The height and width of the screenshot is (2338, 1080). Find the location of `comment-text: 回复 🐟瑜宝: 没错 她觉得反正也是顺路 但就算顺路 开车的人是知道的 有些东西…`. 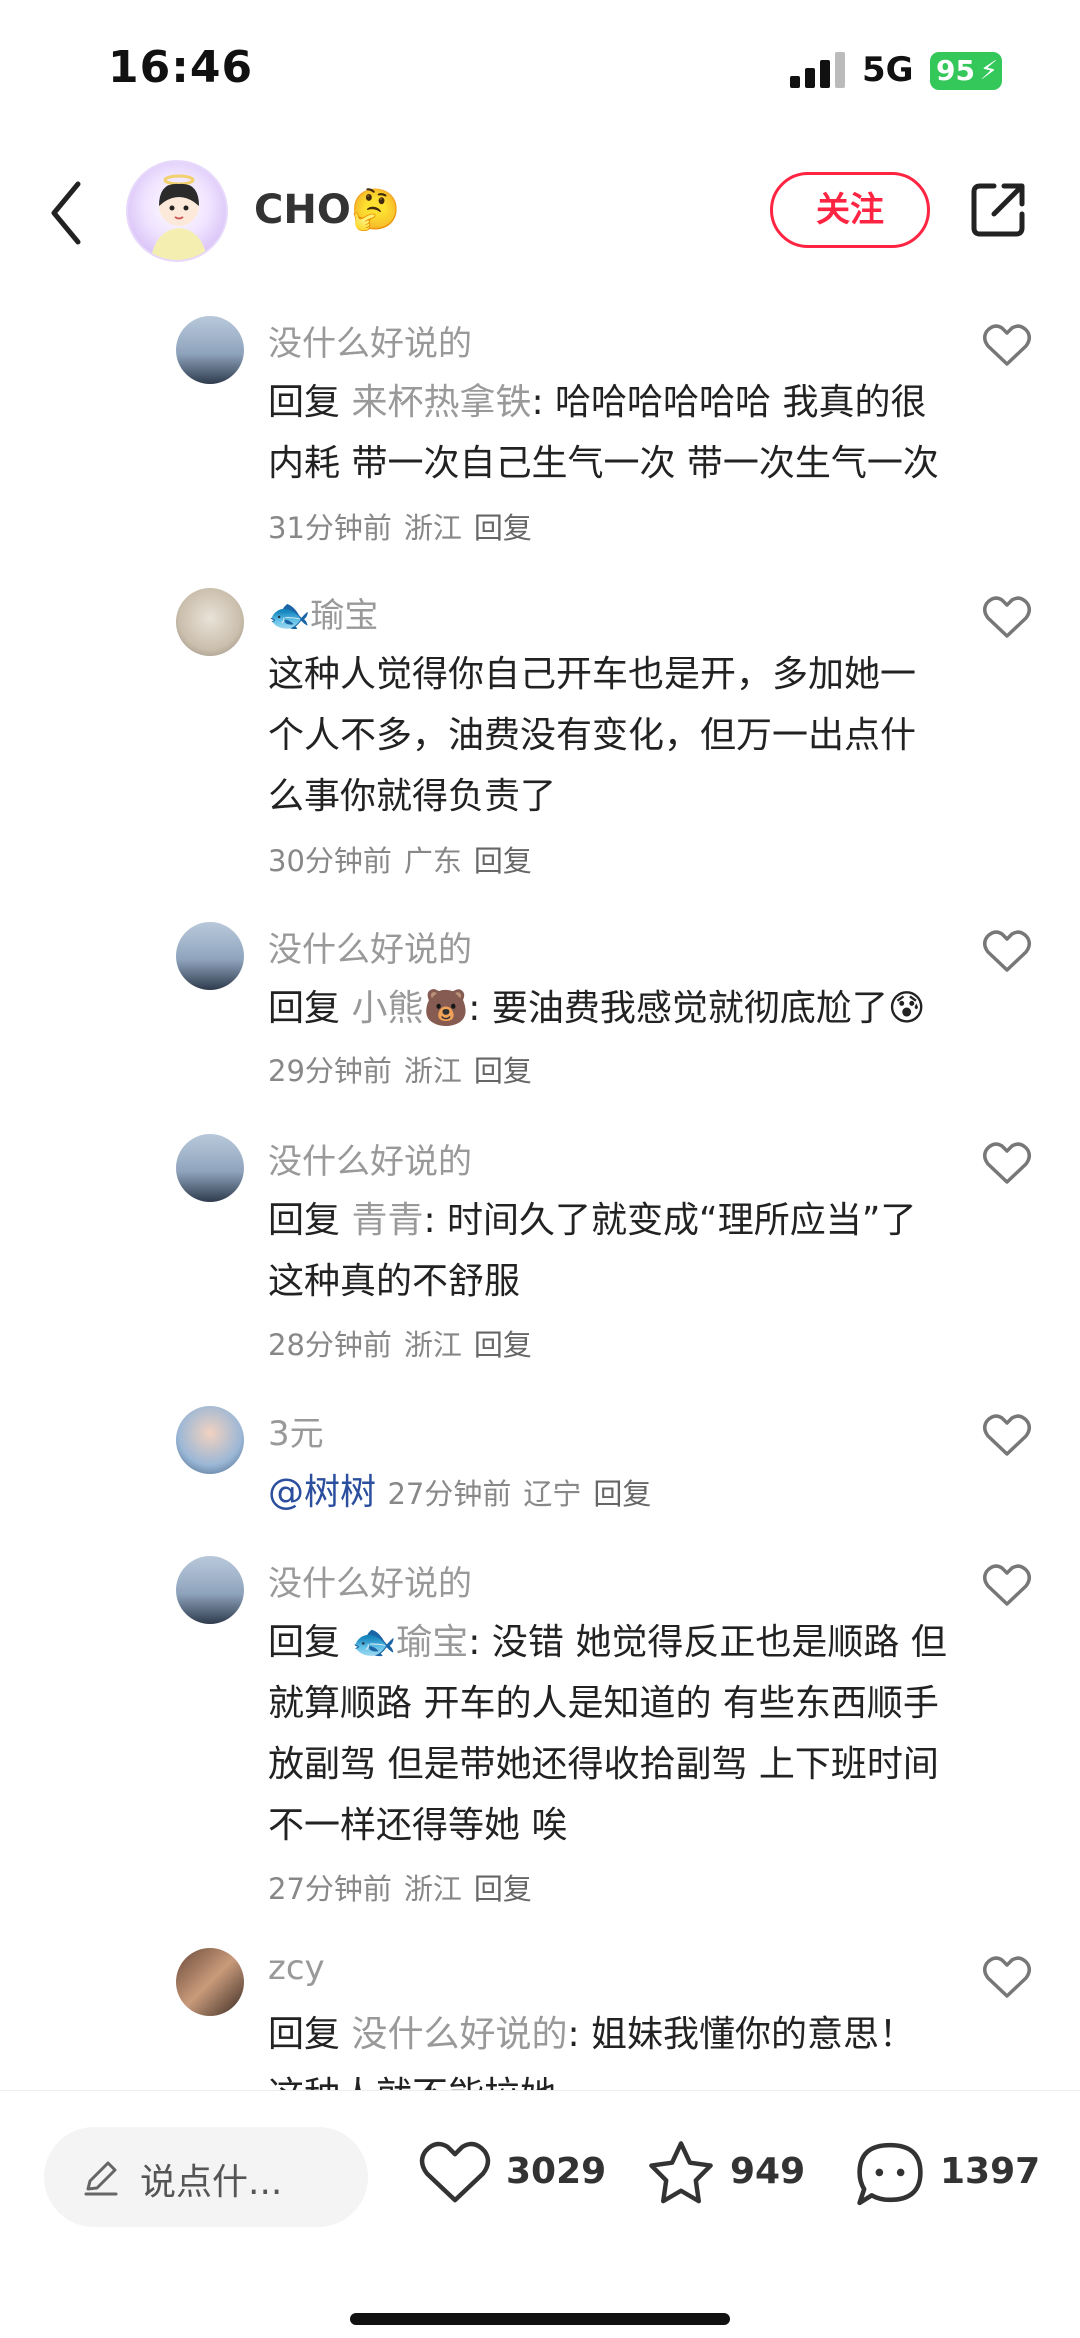

comment-text: 回复 🐟瑜宝: 没错 她觉得反正也是顺路 但就算顺路 开车的人是知道的 有些东西… is located at coordinates (608, 1734).